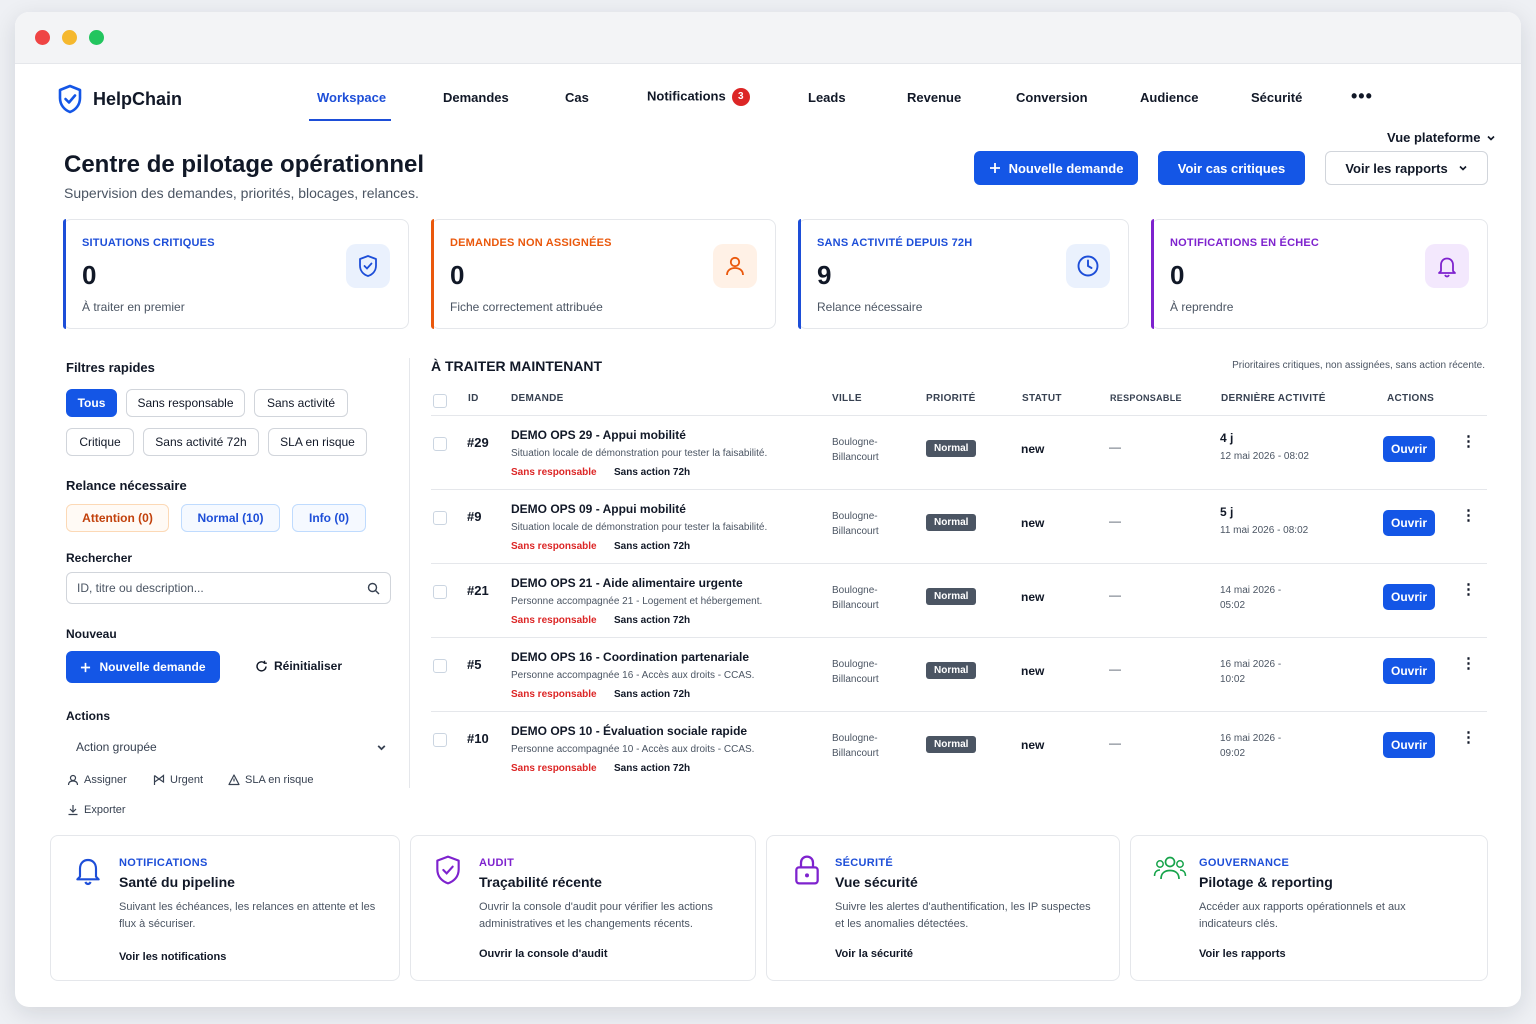 This screenshot has width=1536, height=1024. I want to click on nav-workspace: Workspace, so click(351, 97).